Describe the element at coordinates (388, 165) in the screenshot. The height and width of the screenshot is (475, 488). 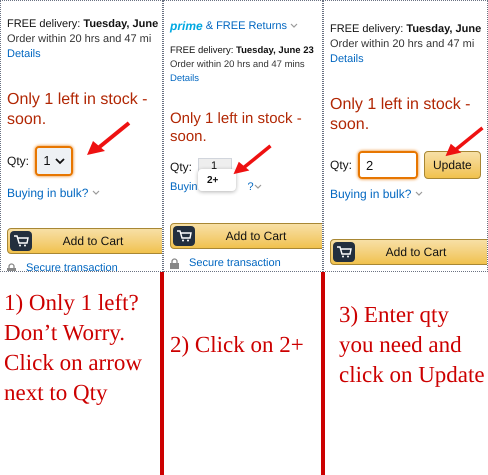
I see `quantity-field: 2` at that location.